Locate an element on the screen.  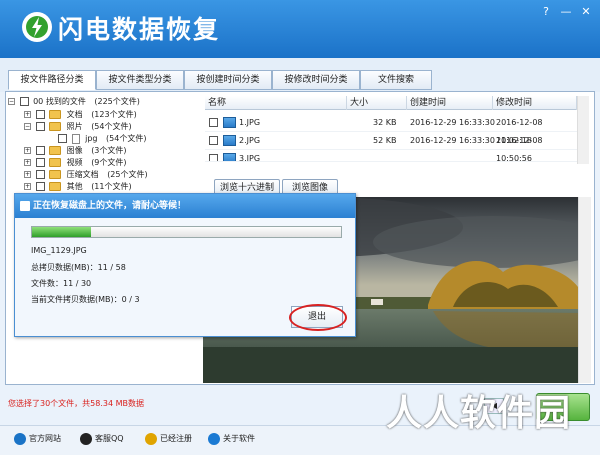
total-copied-label: 总拷贝数据(MB)： is located at coordinates (64, 267).